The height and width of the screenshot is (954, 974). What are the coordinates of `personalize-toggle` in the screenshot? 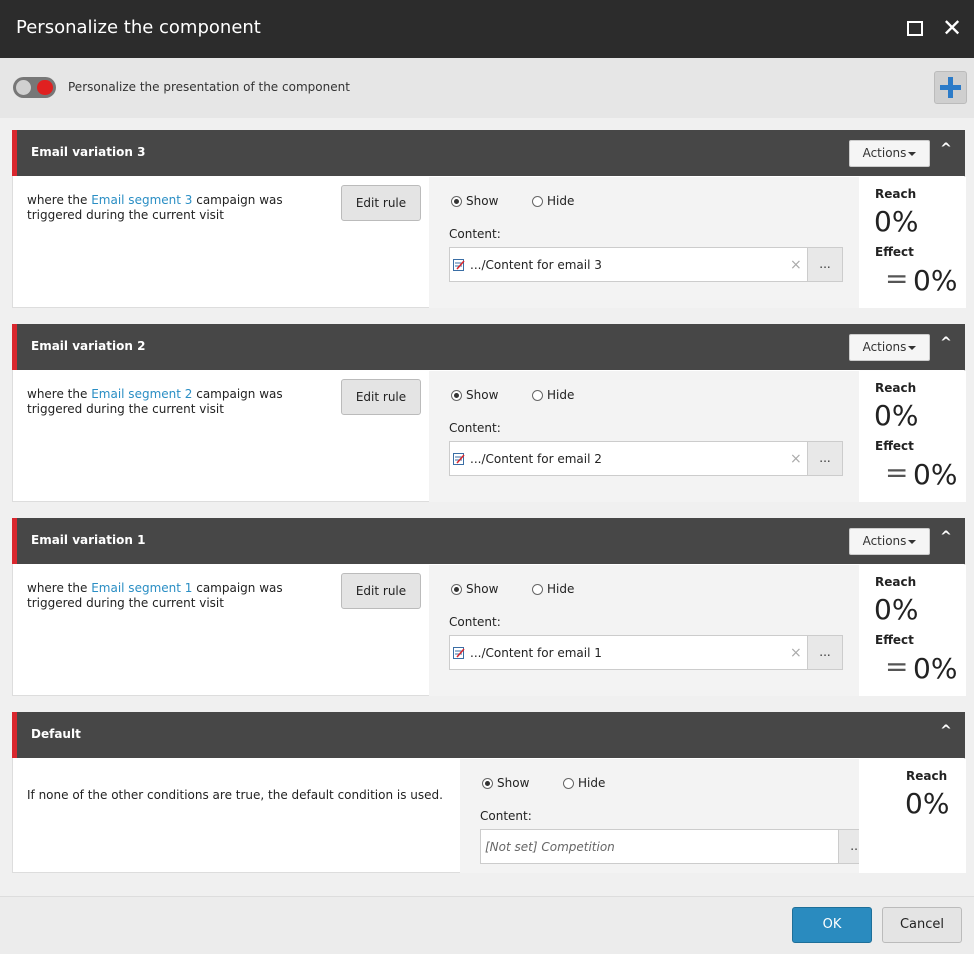 It's located at (34, 87).